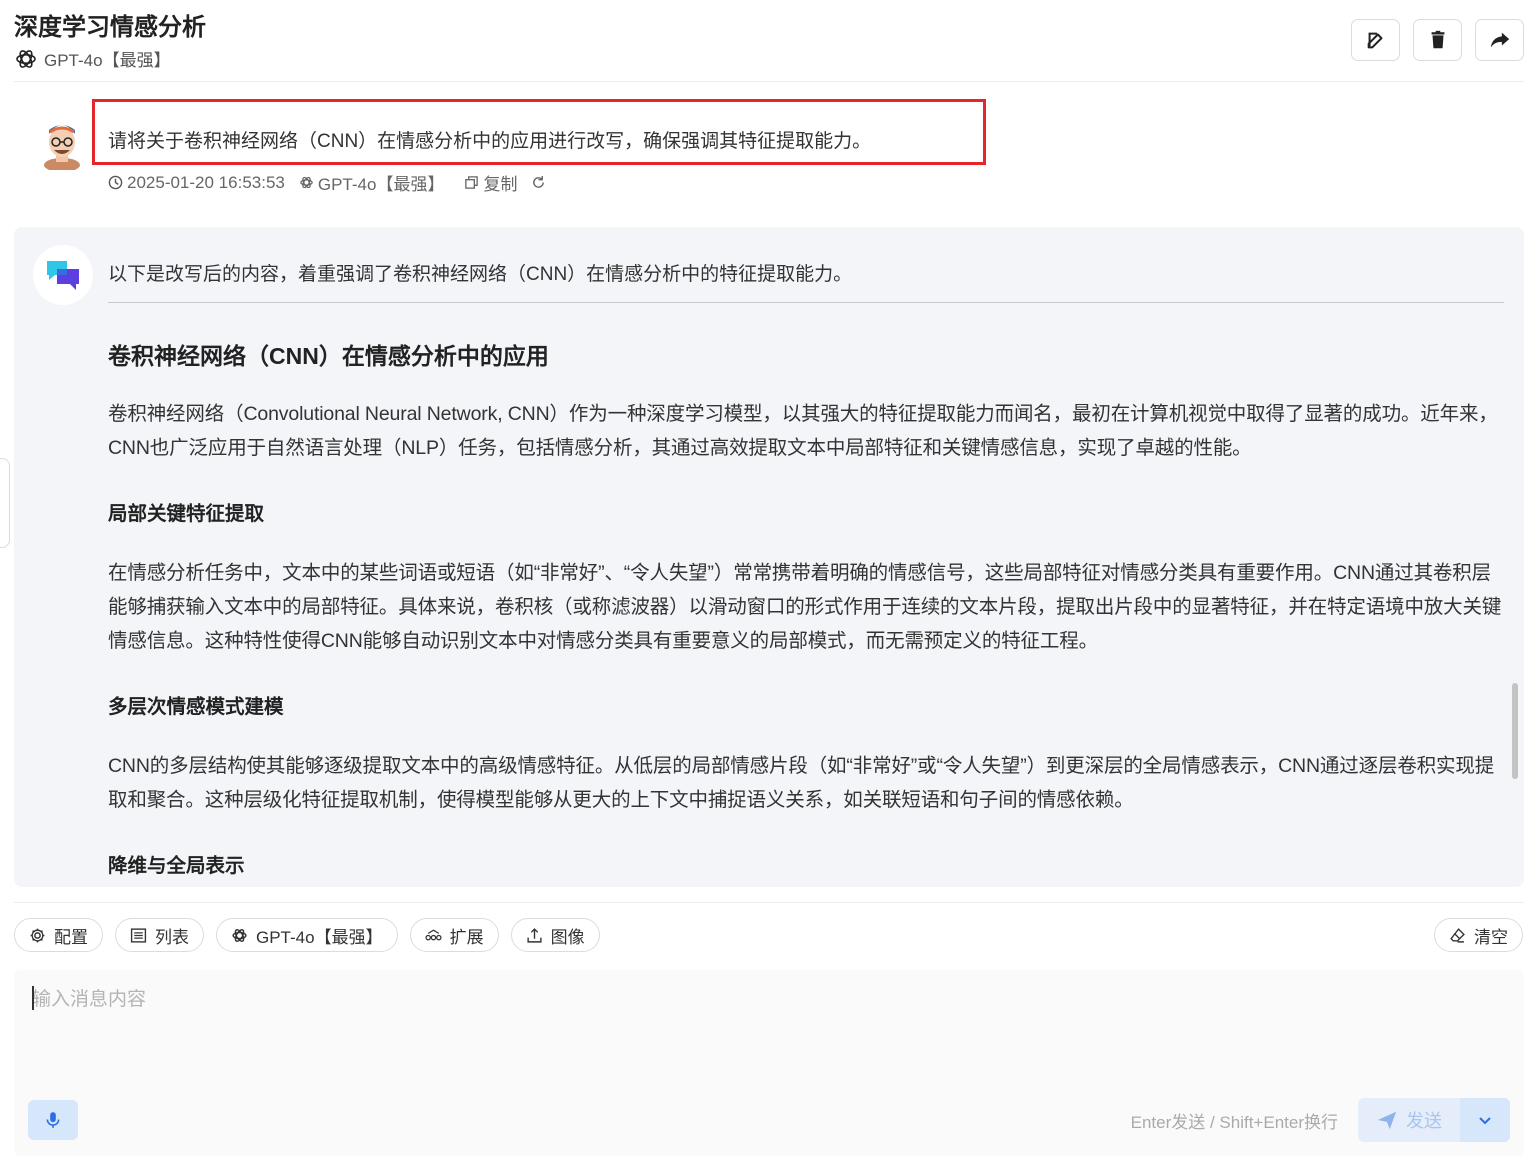  I want to click on send-label: 发送, so click(1424, 1121).